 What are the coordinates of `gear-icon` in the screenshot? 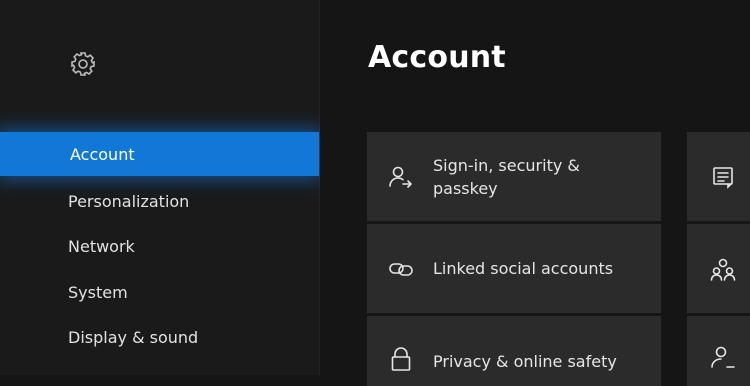 It's located at (83, 64).